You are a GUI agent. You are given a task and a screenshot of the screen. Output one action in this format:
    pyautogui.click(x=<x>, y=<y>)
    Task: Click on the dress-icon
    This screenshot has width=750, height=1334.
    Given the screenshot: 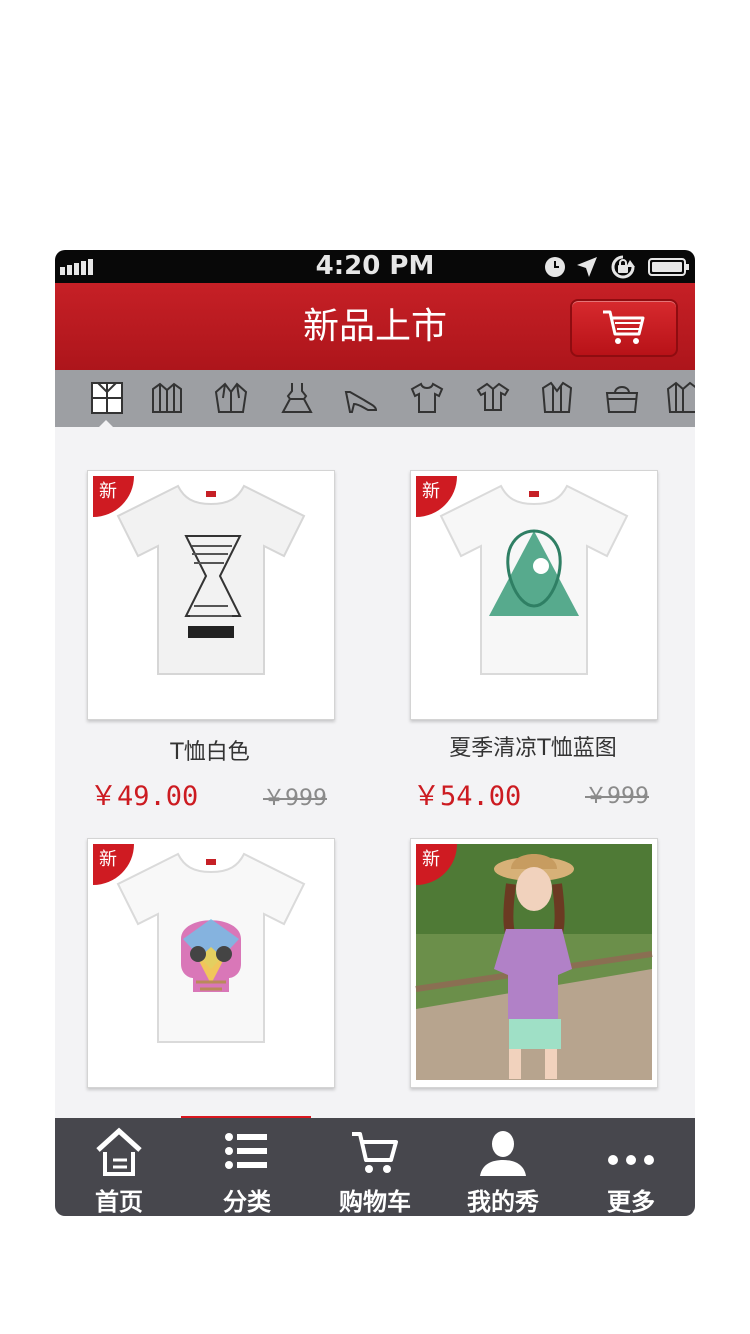 What is the action you would take?
    pyautogui.click(x=297, y=398)
    